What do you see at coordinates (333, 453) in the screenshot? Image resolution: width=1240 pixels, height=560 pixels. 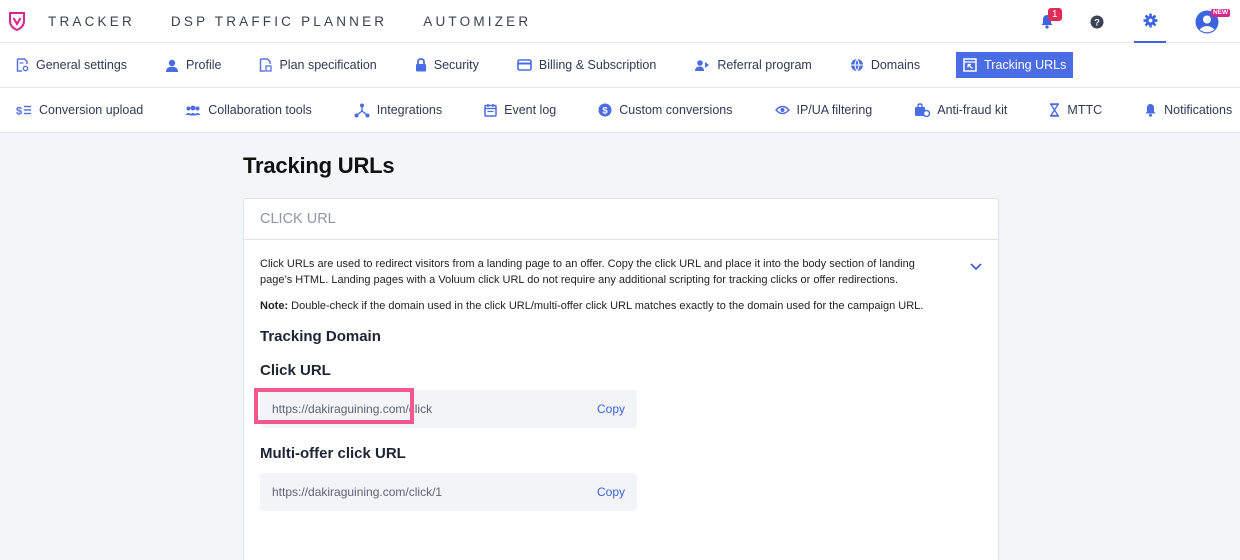 I see `multi-offer-heading: Multi-offer click URL` at bounding box center [333, 453].